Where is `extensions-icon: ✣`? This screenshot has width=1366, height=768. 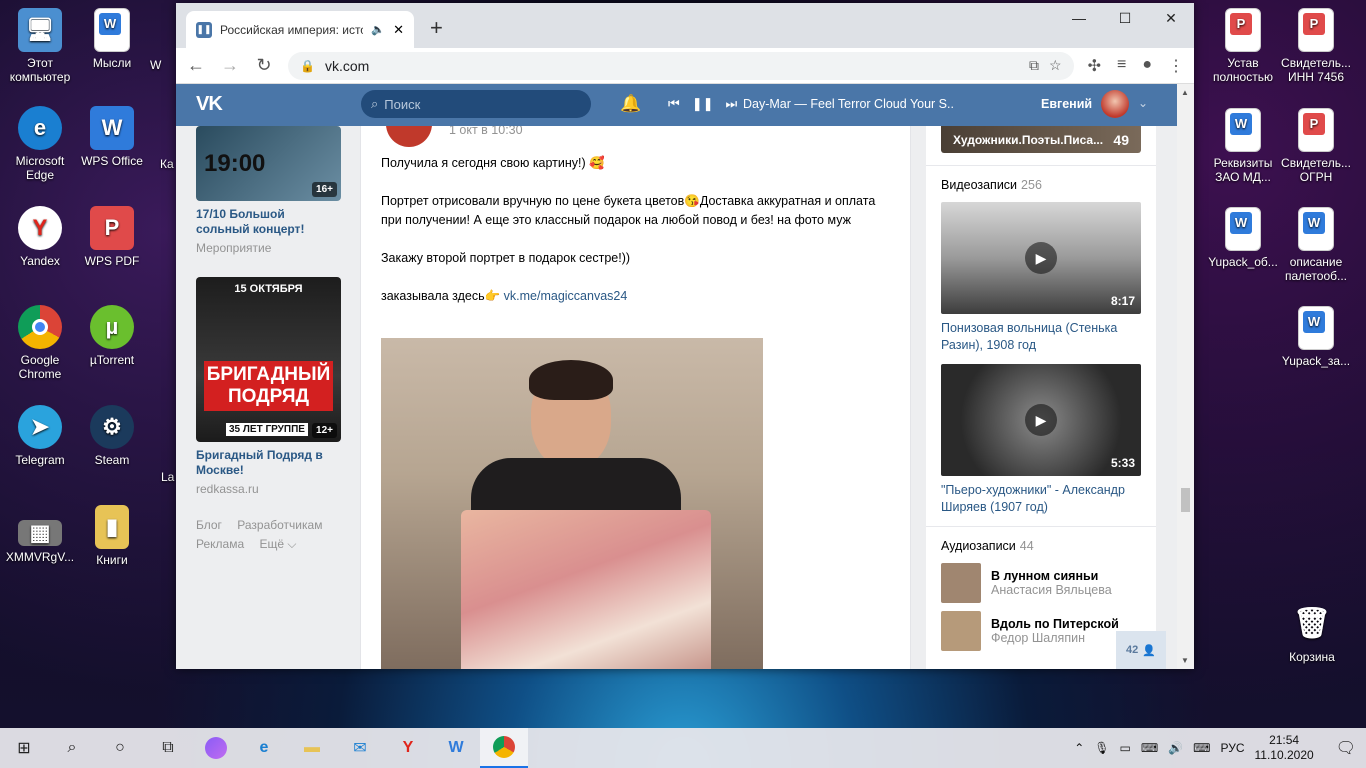 extensions-icon: ✣ is located at coordinates (1094, 66).